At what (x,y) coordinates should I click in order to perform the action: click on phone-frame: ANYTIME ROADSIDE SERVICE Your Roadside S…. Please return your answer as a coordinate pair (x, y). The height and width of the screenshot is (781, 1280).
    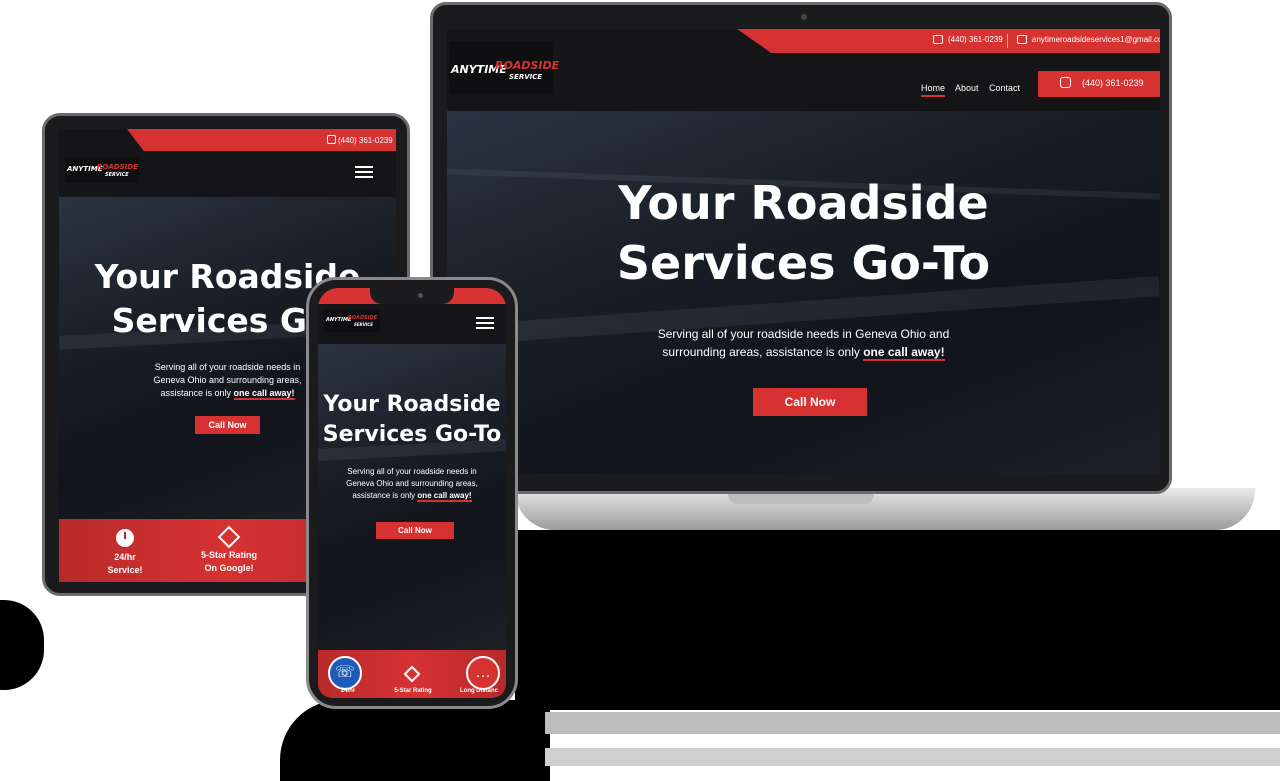
    Looking at the image, I should click on (412, 493).